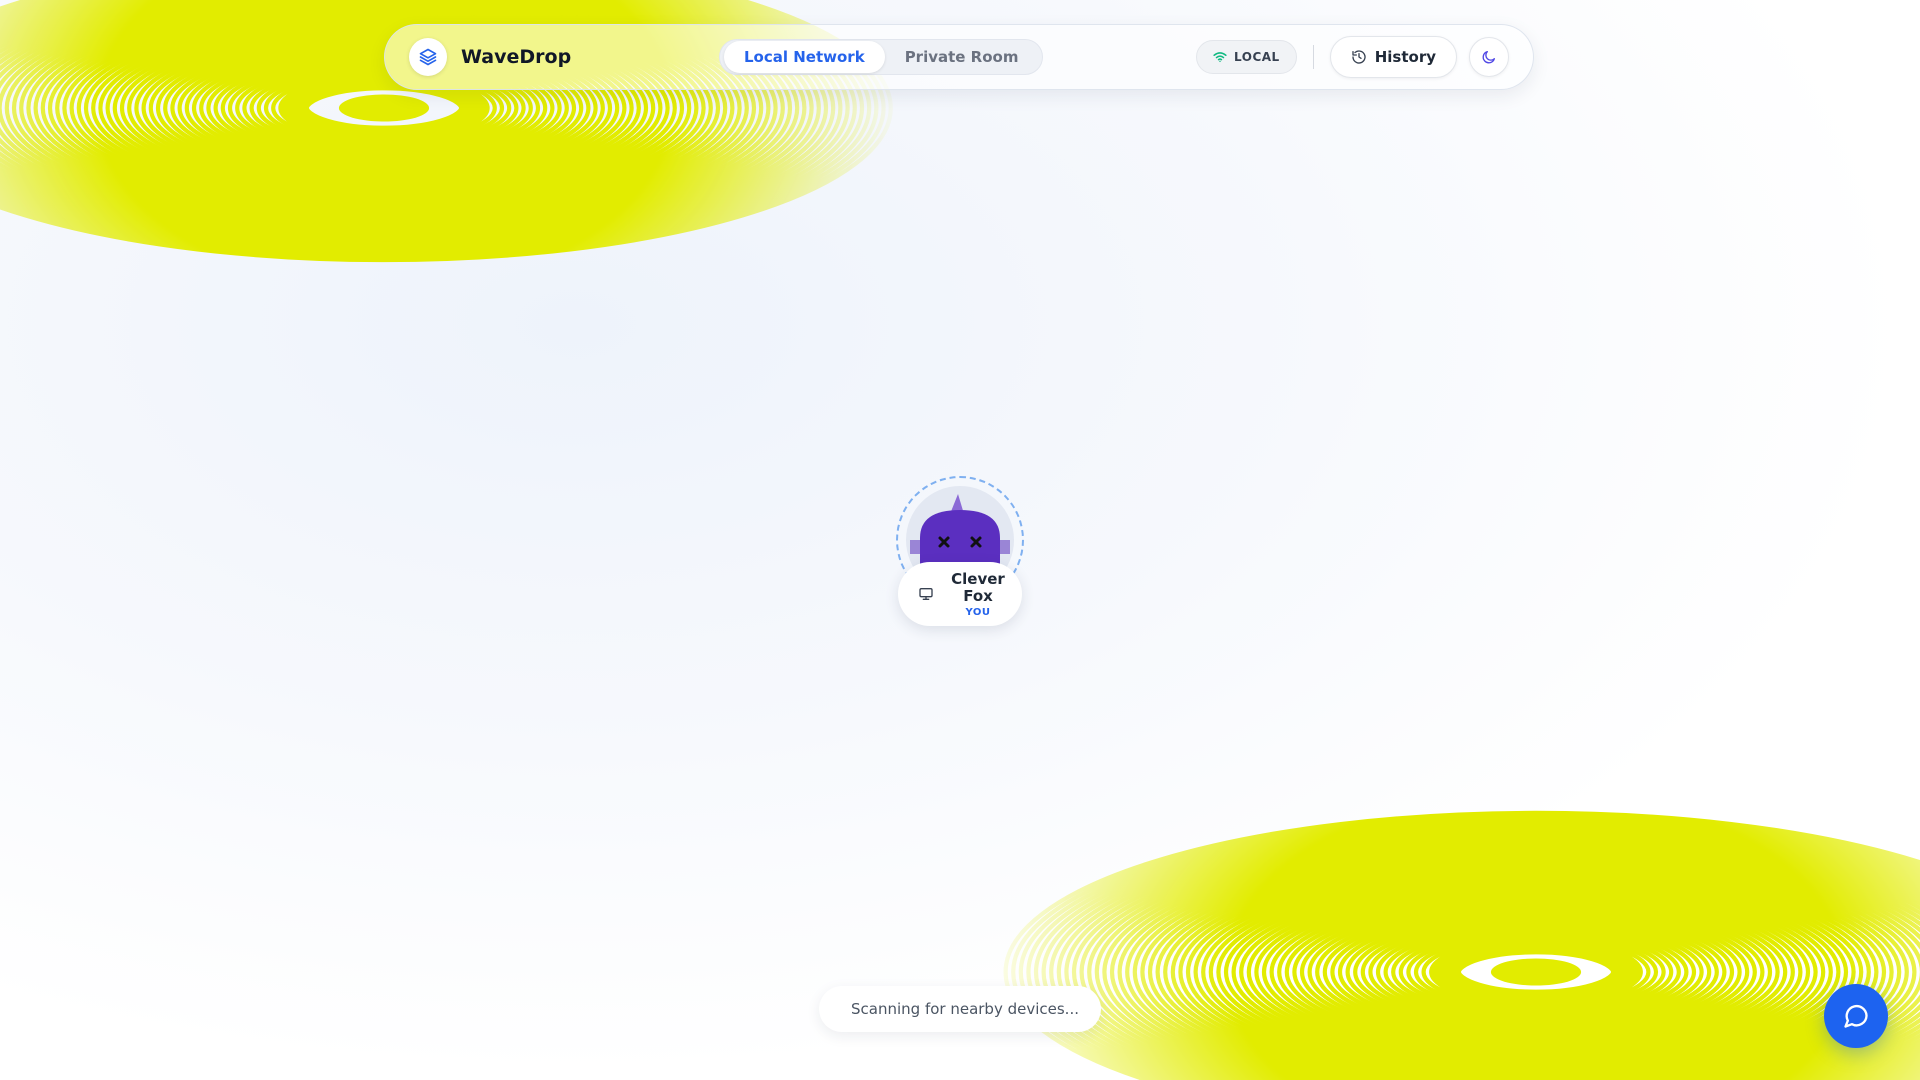  I want to click on wifi-icon, so click(1220, 57).